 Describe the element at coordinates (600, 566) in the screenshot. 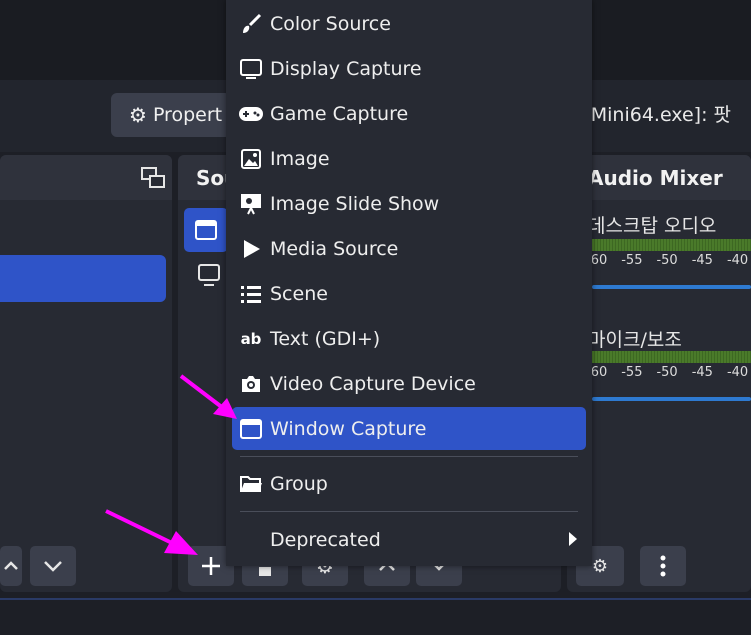

I see `gears-icon: ⚙` at that location.